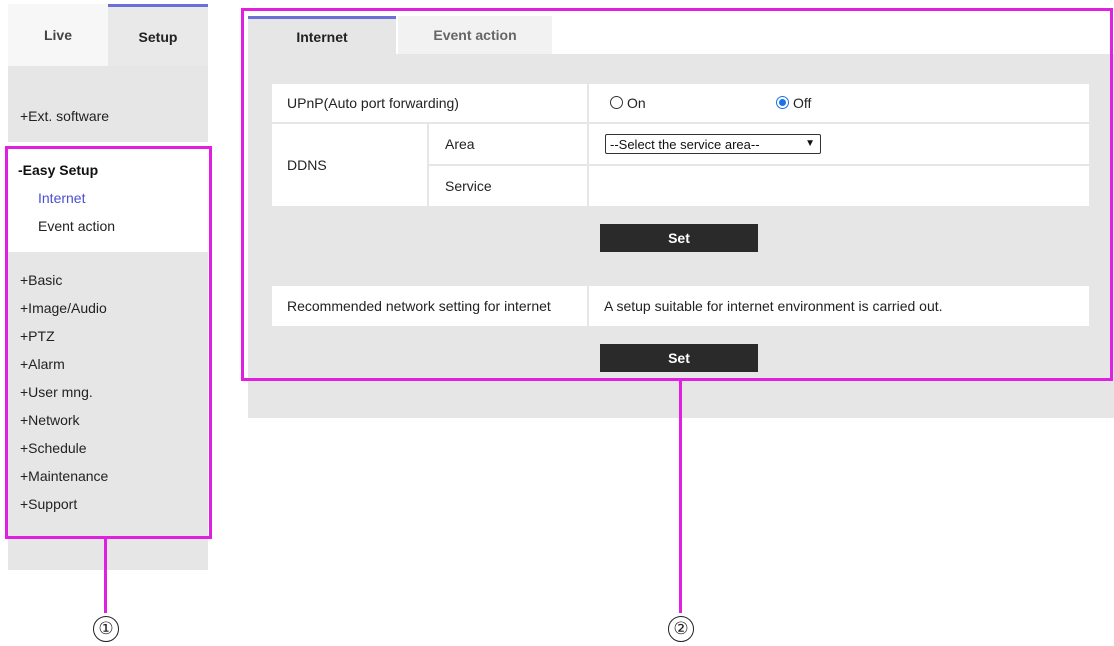  I want to click on sidebar-ext-section: +Ext. software, so click(108, 104).